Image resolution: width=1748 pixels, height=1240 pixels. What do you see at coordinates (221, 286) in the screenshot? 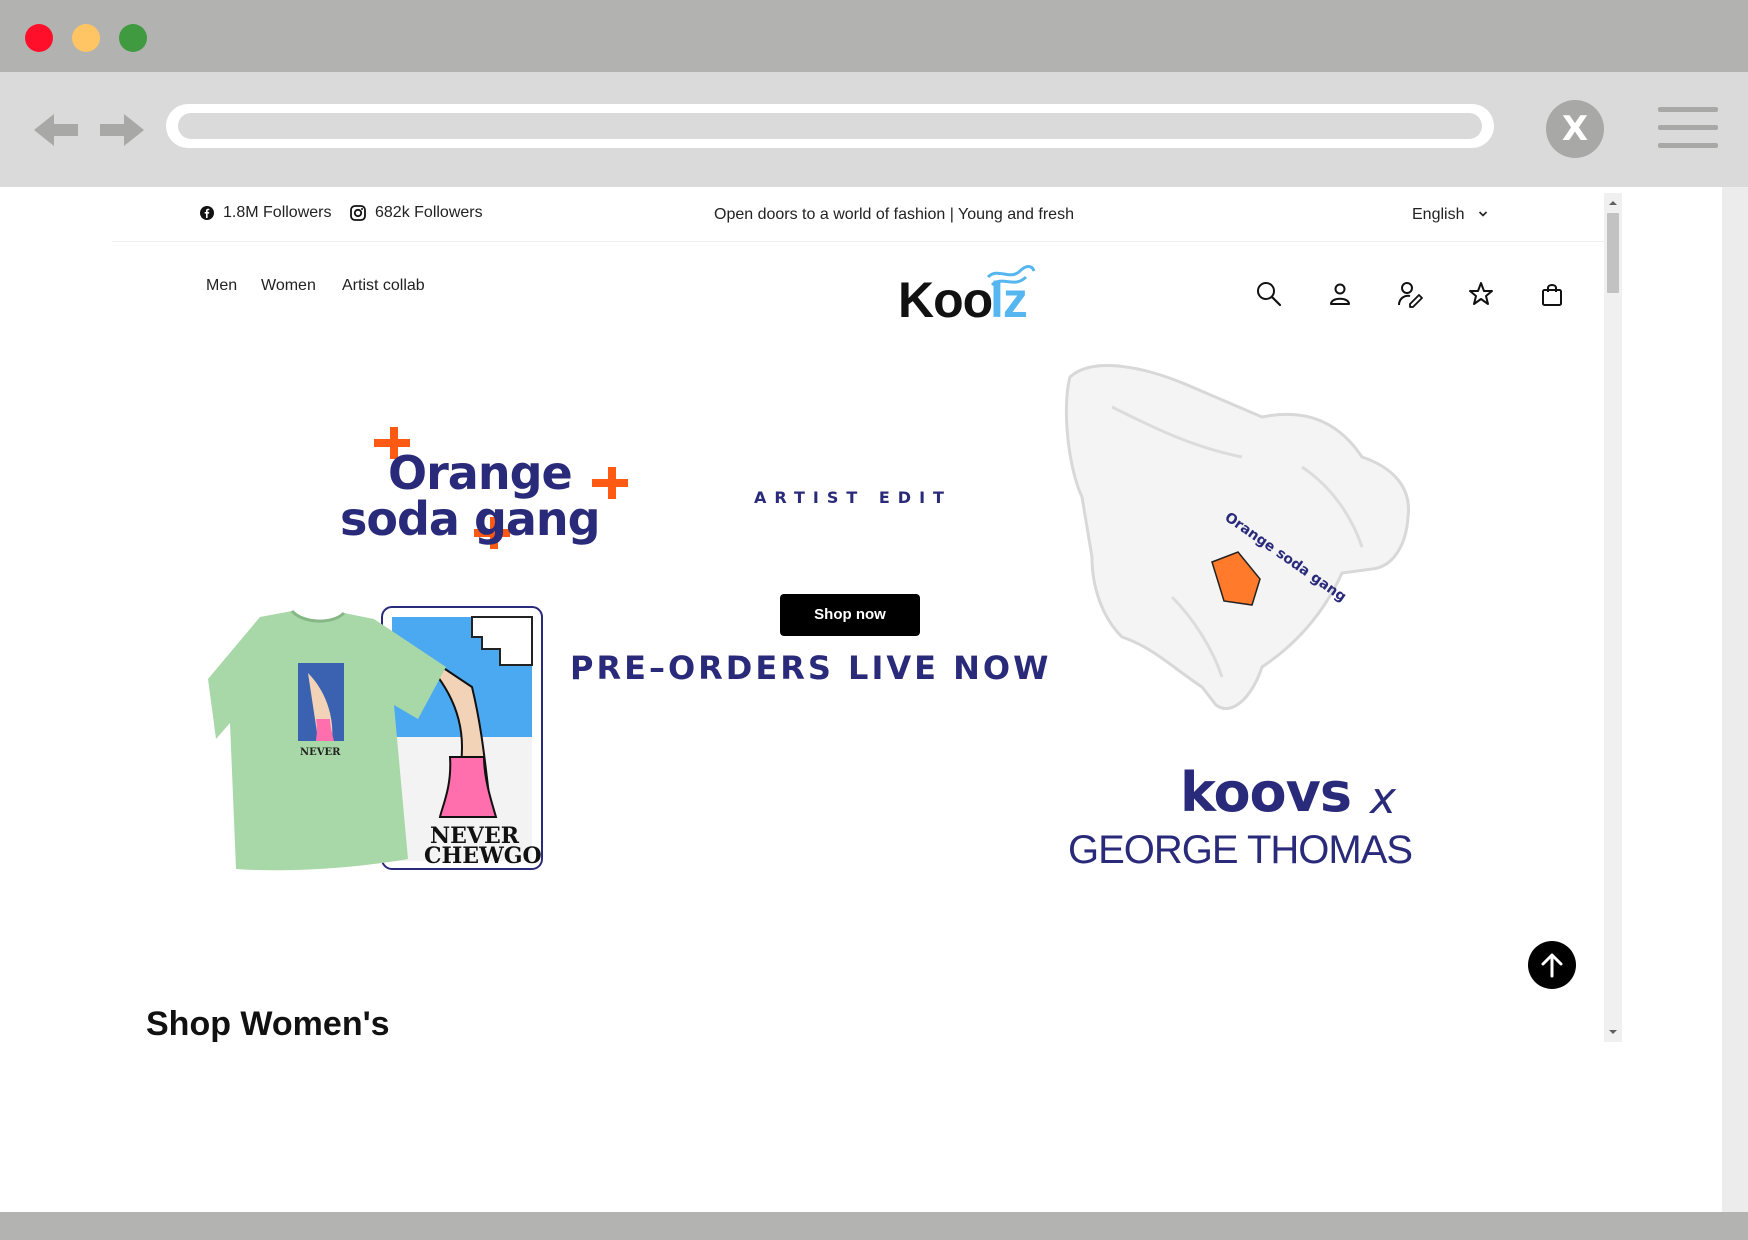
I see `nav-link-men: Men` at bounding box center [221, 286].